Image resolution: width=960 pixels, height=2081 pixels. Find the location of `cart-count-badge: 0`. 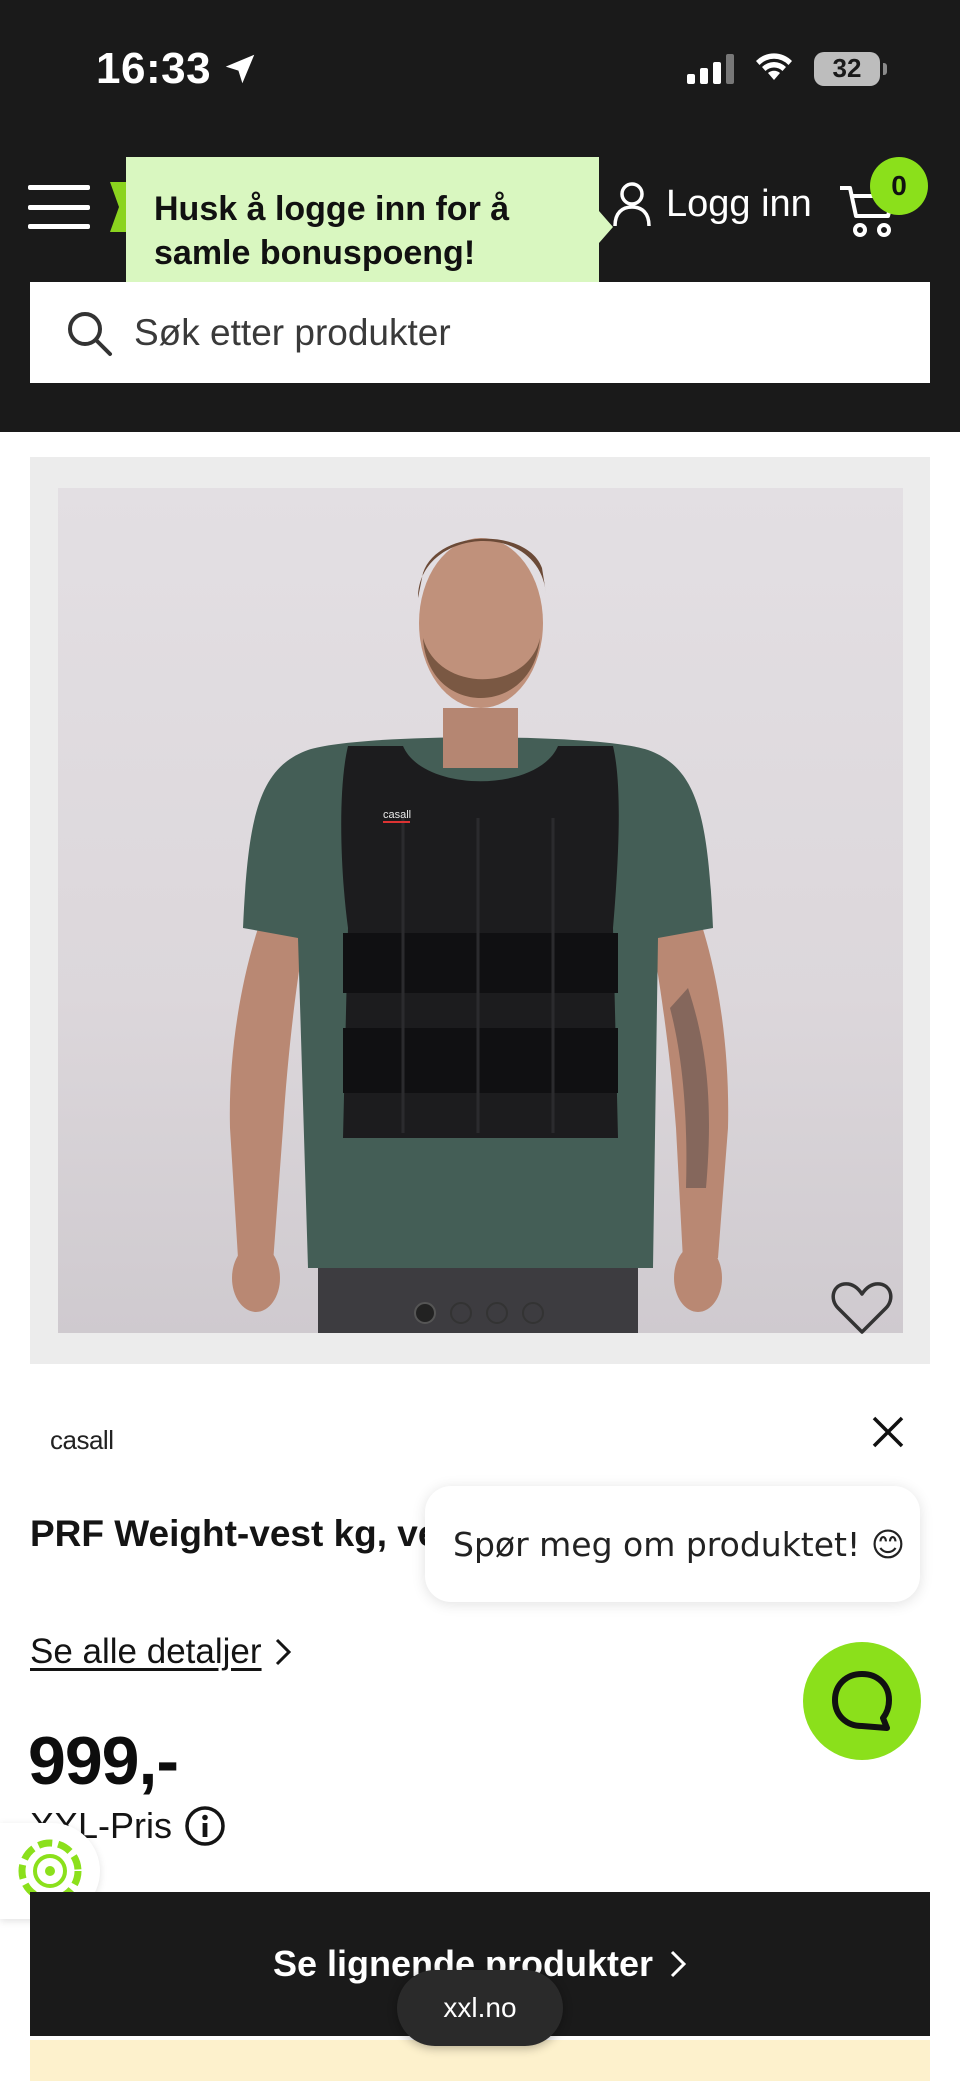

cart-count-badge: 0 is located at coordinates (899, 186).